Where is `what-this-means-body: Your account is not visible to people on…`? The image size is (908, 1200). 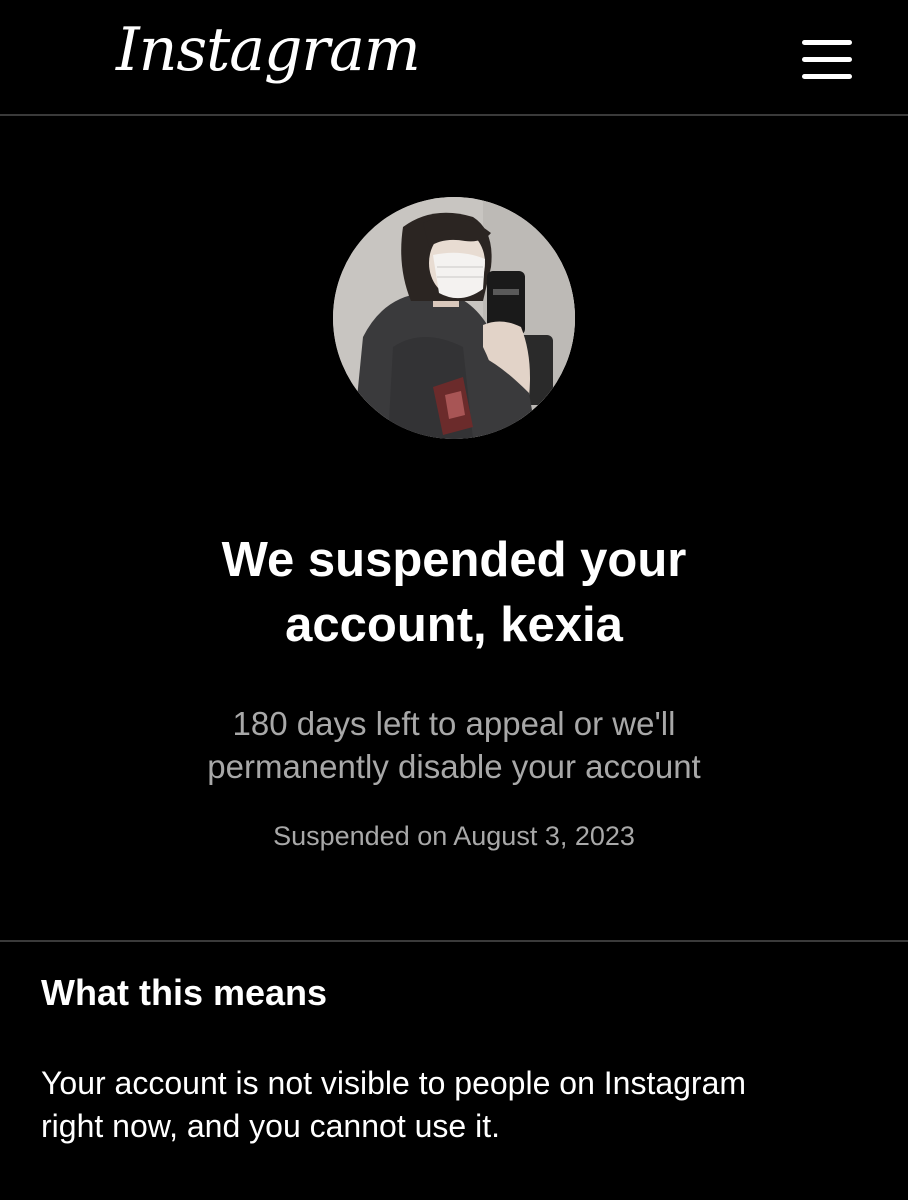 what-this-means-body: Your account is not visible to people on… is located at coordinates (451, 1105).